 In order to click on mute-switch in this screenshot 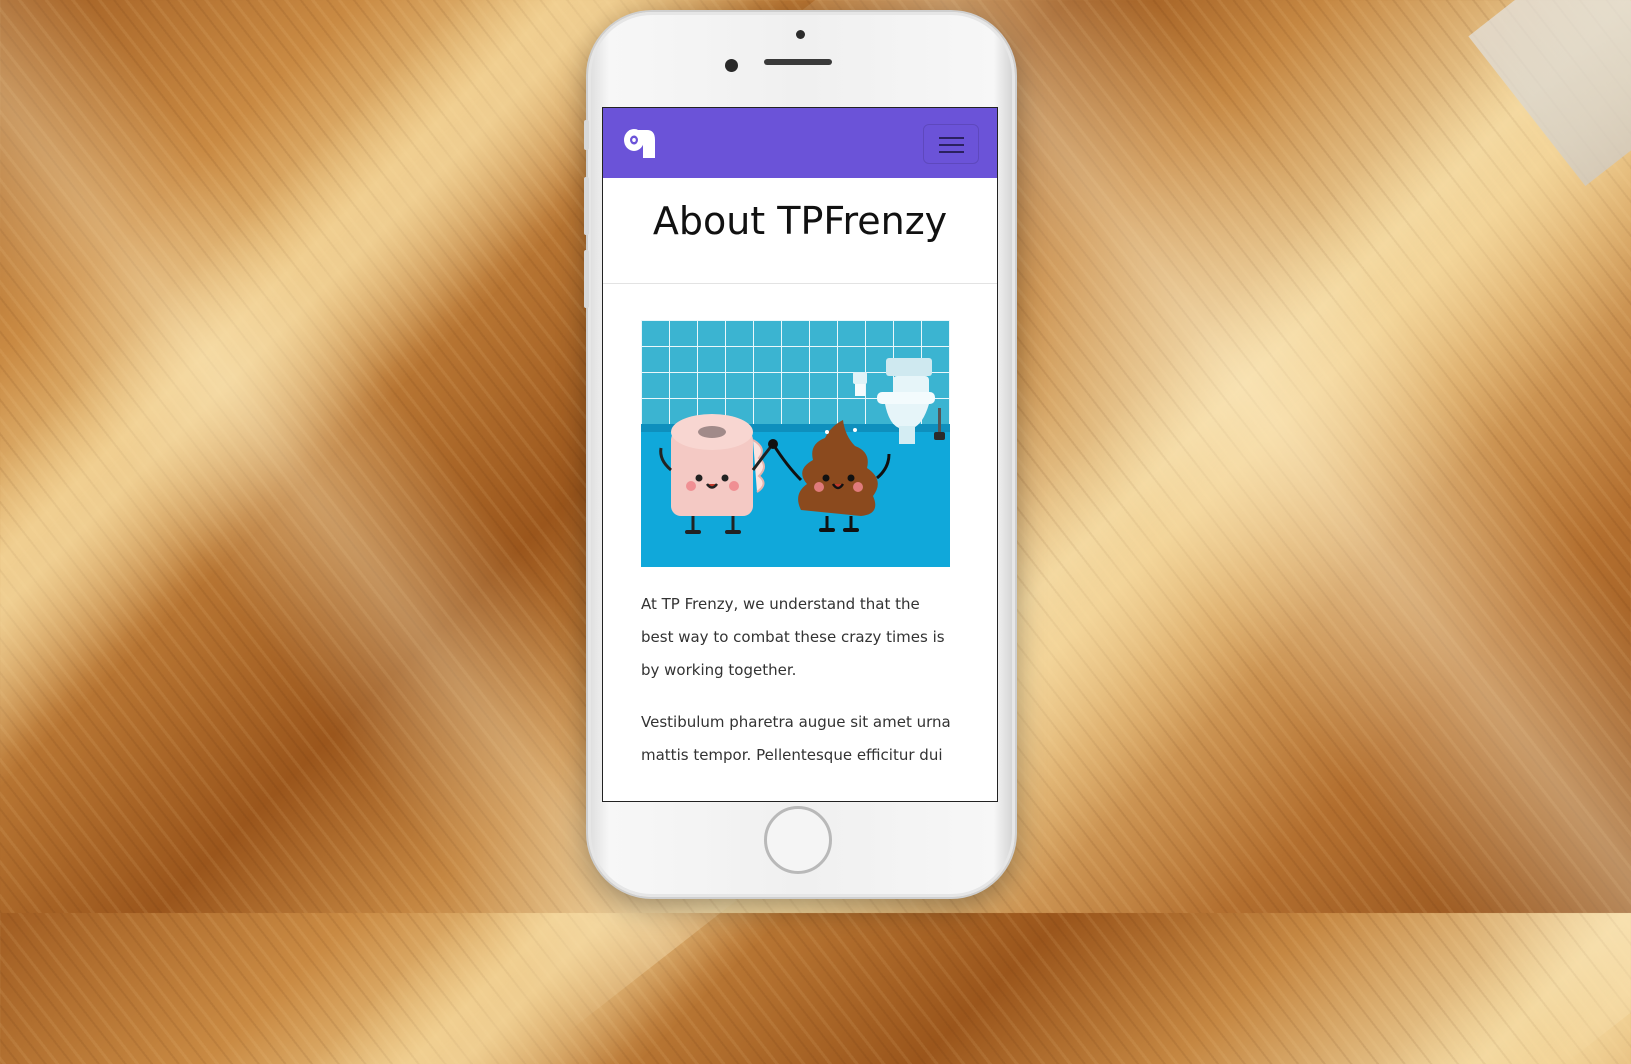, I will do `click(586, 135)`.